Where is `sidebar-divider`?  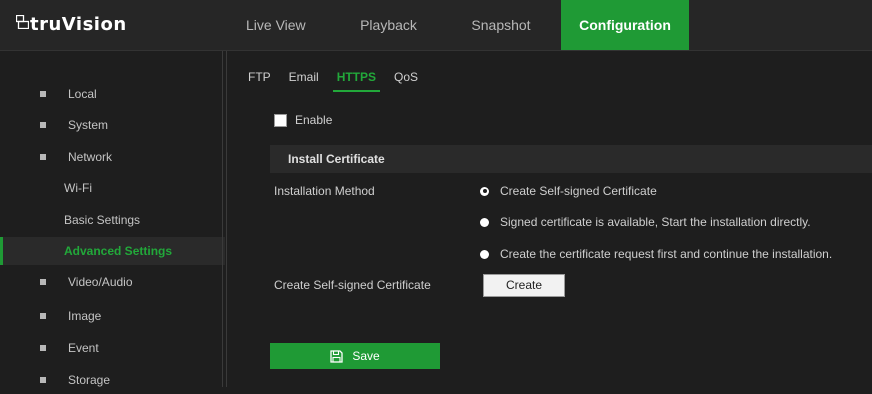 sidebar-divider is located at coordinates (224, 219).